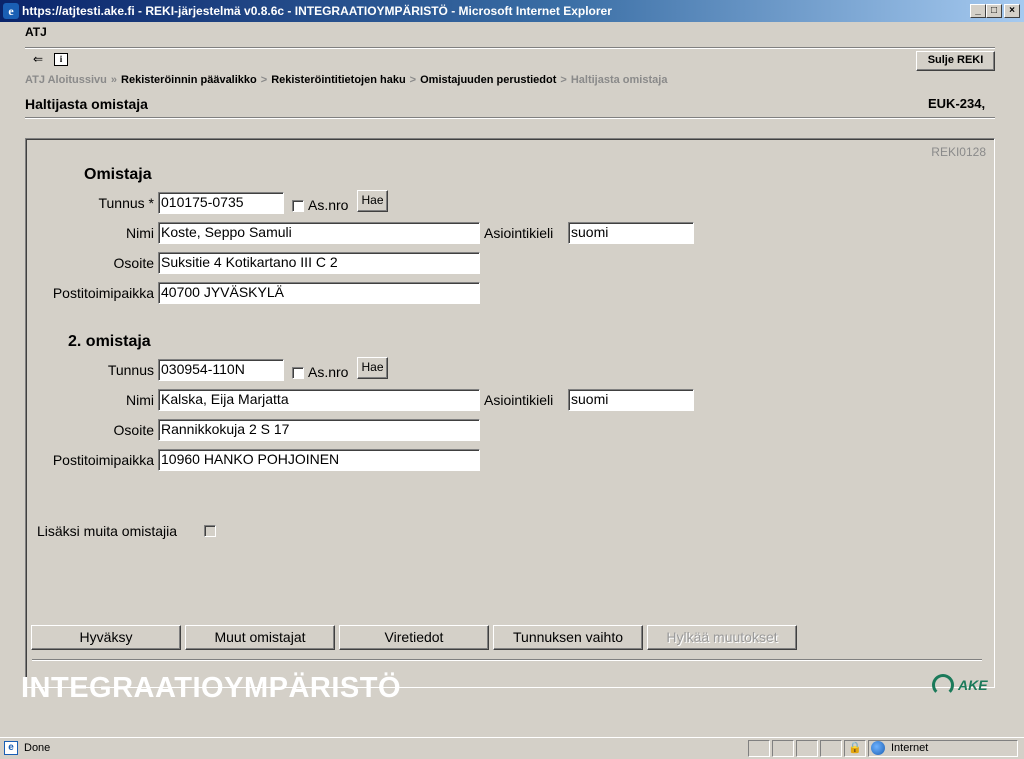  Describe the element at coordinates (1012, 11) in the screenshot. I see `close-window-button: ×` at that location.